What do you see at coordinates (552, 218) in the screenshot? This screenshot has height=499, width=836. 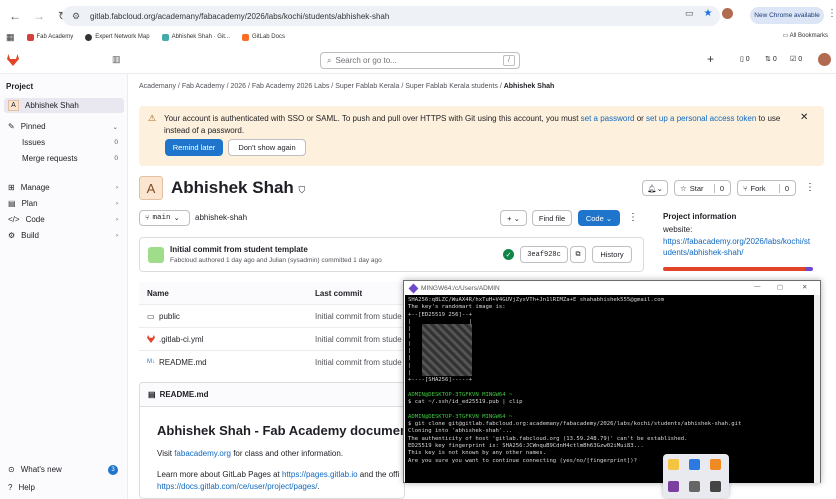 I see `find-file-button: Find file` at bounding box center [552, 218].